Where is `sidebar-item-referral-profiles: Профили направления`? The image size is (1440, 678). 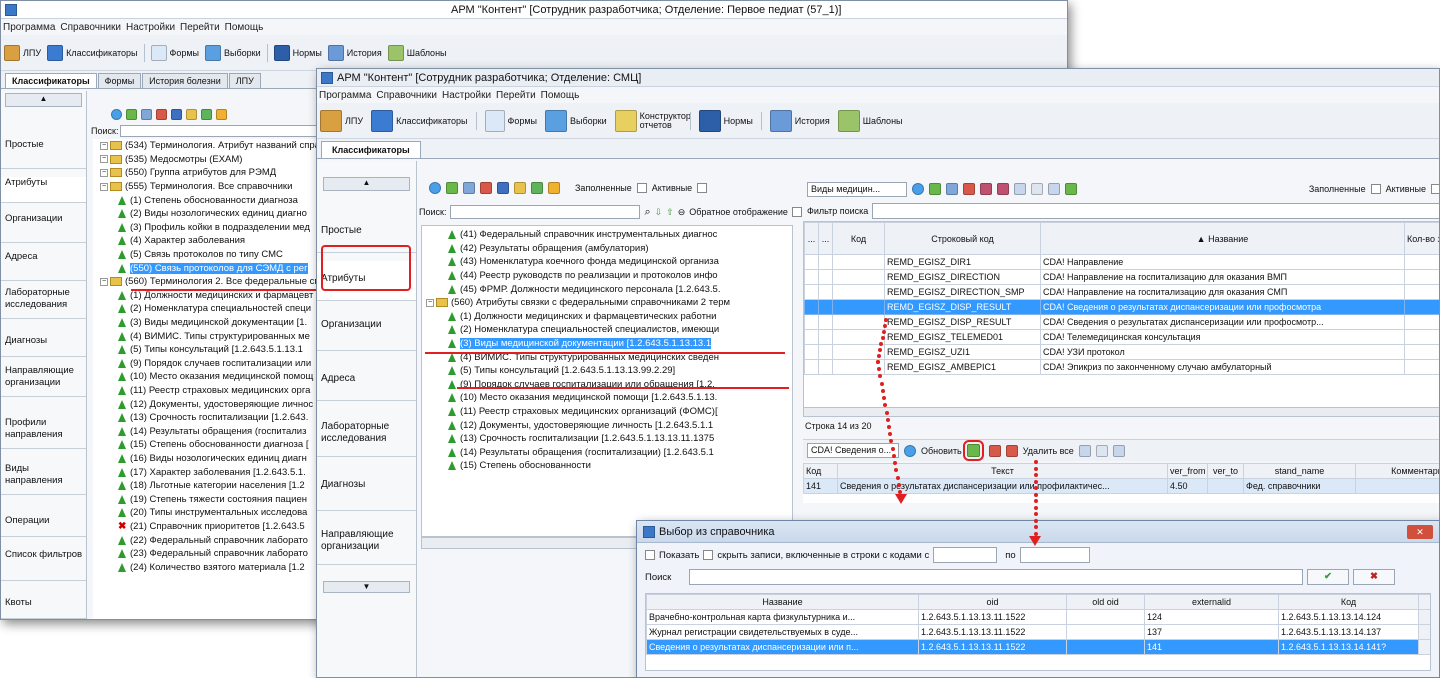
sidebar-item-referral-profiles: Профили направления is located at coordinates (43, 433).